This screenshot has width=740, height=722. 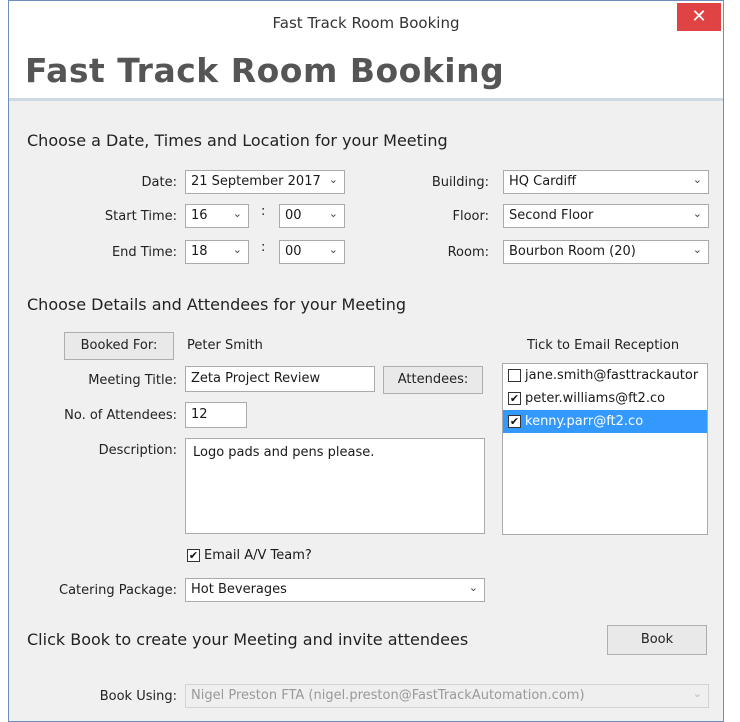 I want to click on floor-value: Second Floor, so click(x=551, y=215).